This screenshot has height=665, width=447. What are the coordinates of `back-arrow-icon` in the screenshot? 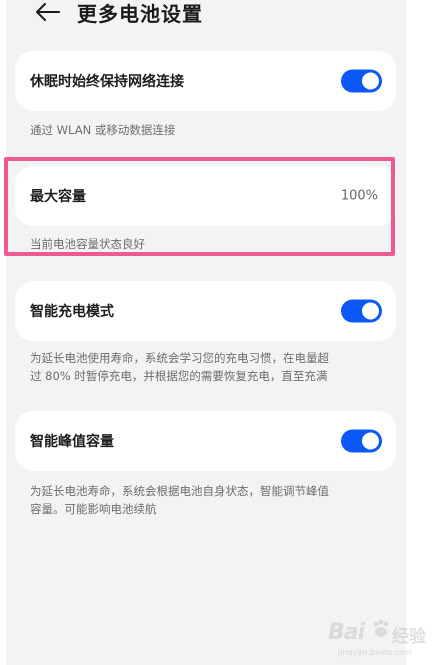 It's located at (48, 12).